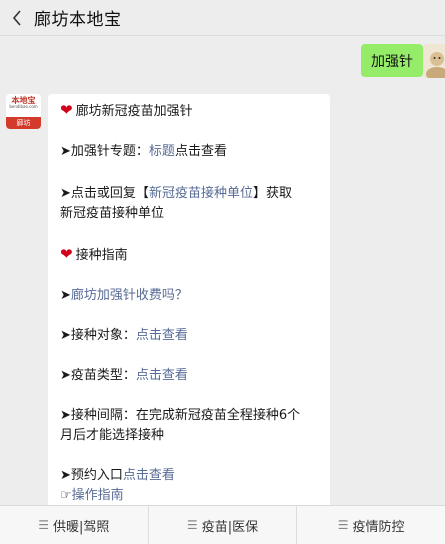 The height and width of the screenshot is (544, 445). Describe the element at coordinates (143, 151) in the screenshot. I see `message-line-special-topic: ➤加强针专题：标题点击查看` at that location.